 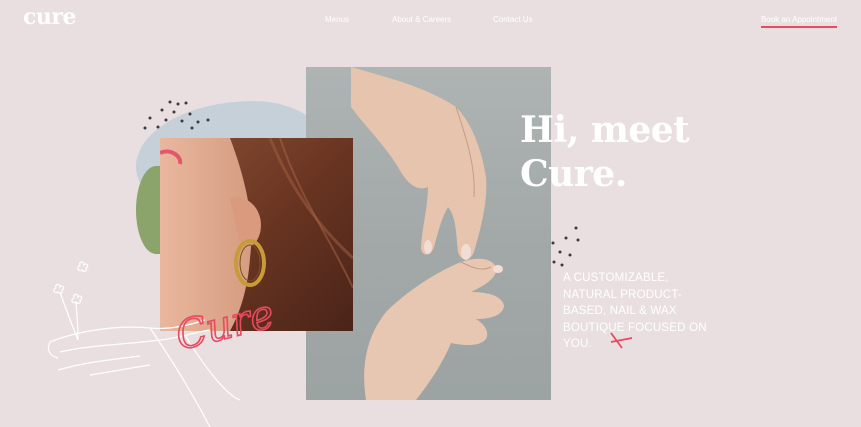 What do you see at coordinates (605, 130) in the screenshot?
I see `hero-title-line1: Hi, meet` at bounding box center [605, 130].